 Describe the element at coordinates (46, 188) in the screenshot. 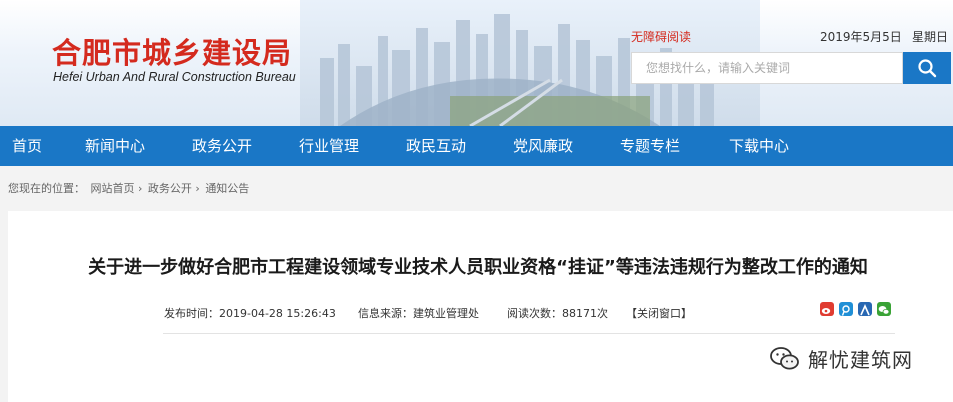

I see `breadcrumb-prefix: 您现在的位置：` at that location.